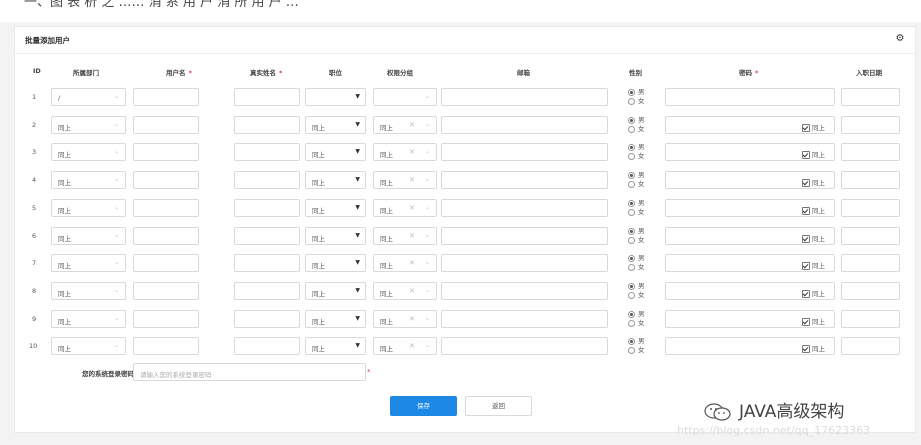 This screenshot has height=445, width=921. Describe the element at coordinates (750, 97) in the screenshot. I see `password-input` at that location.